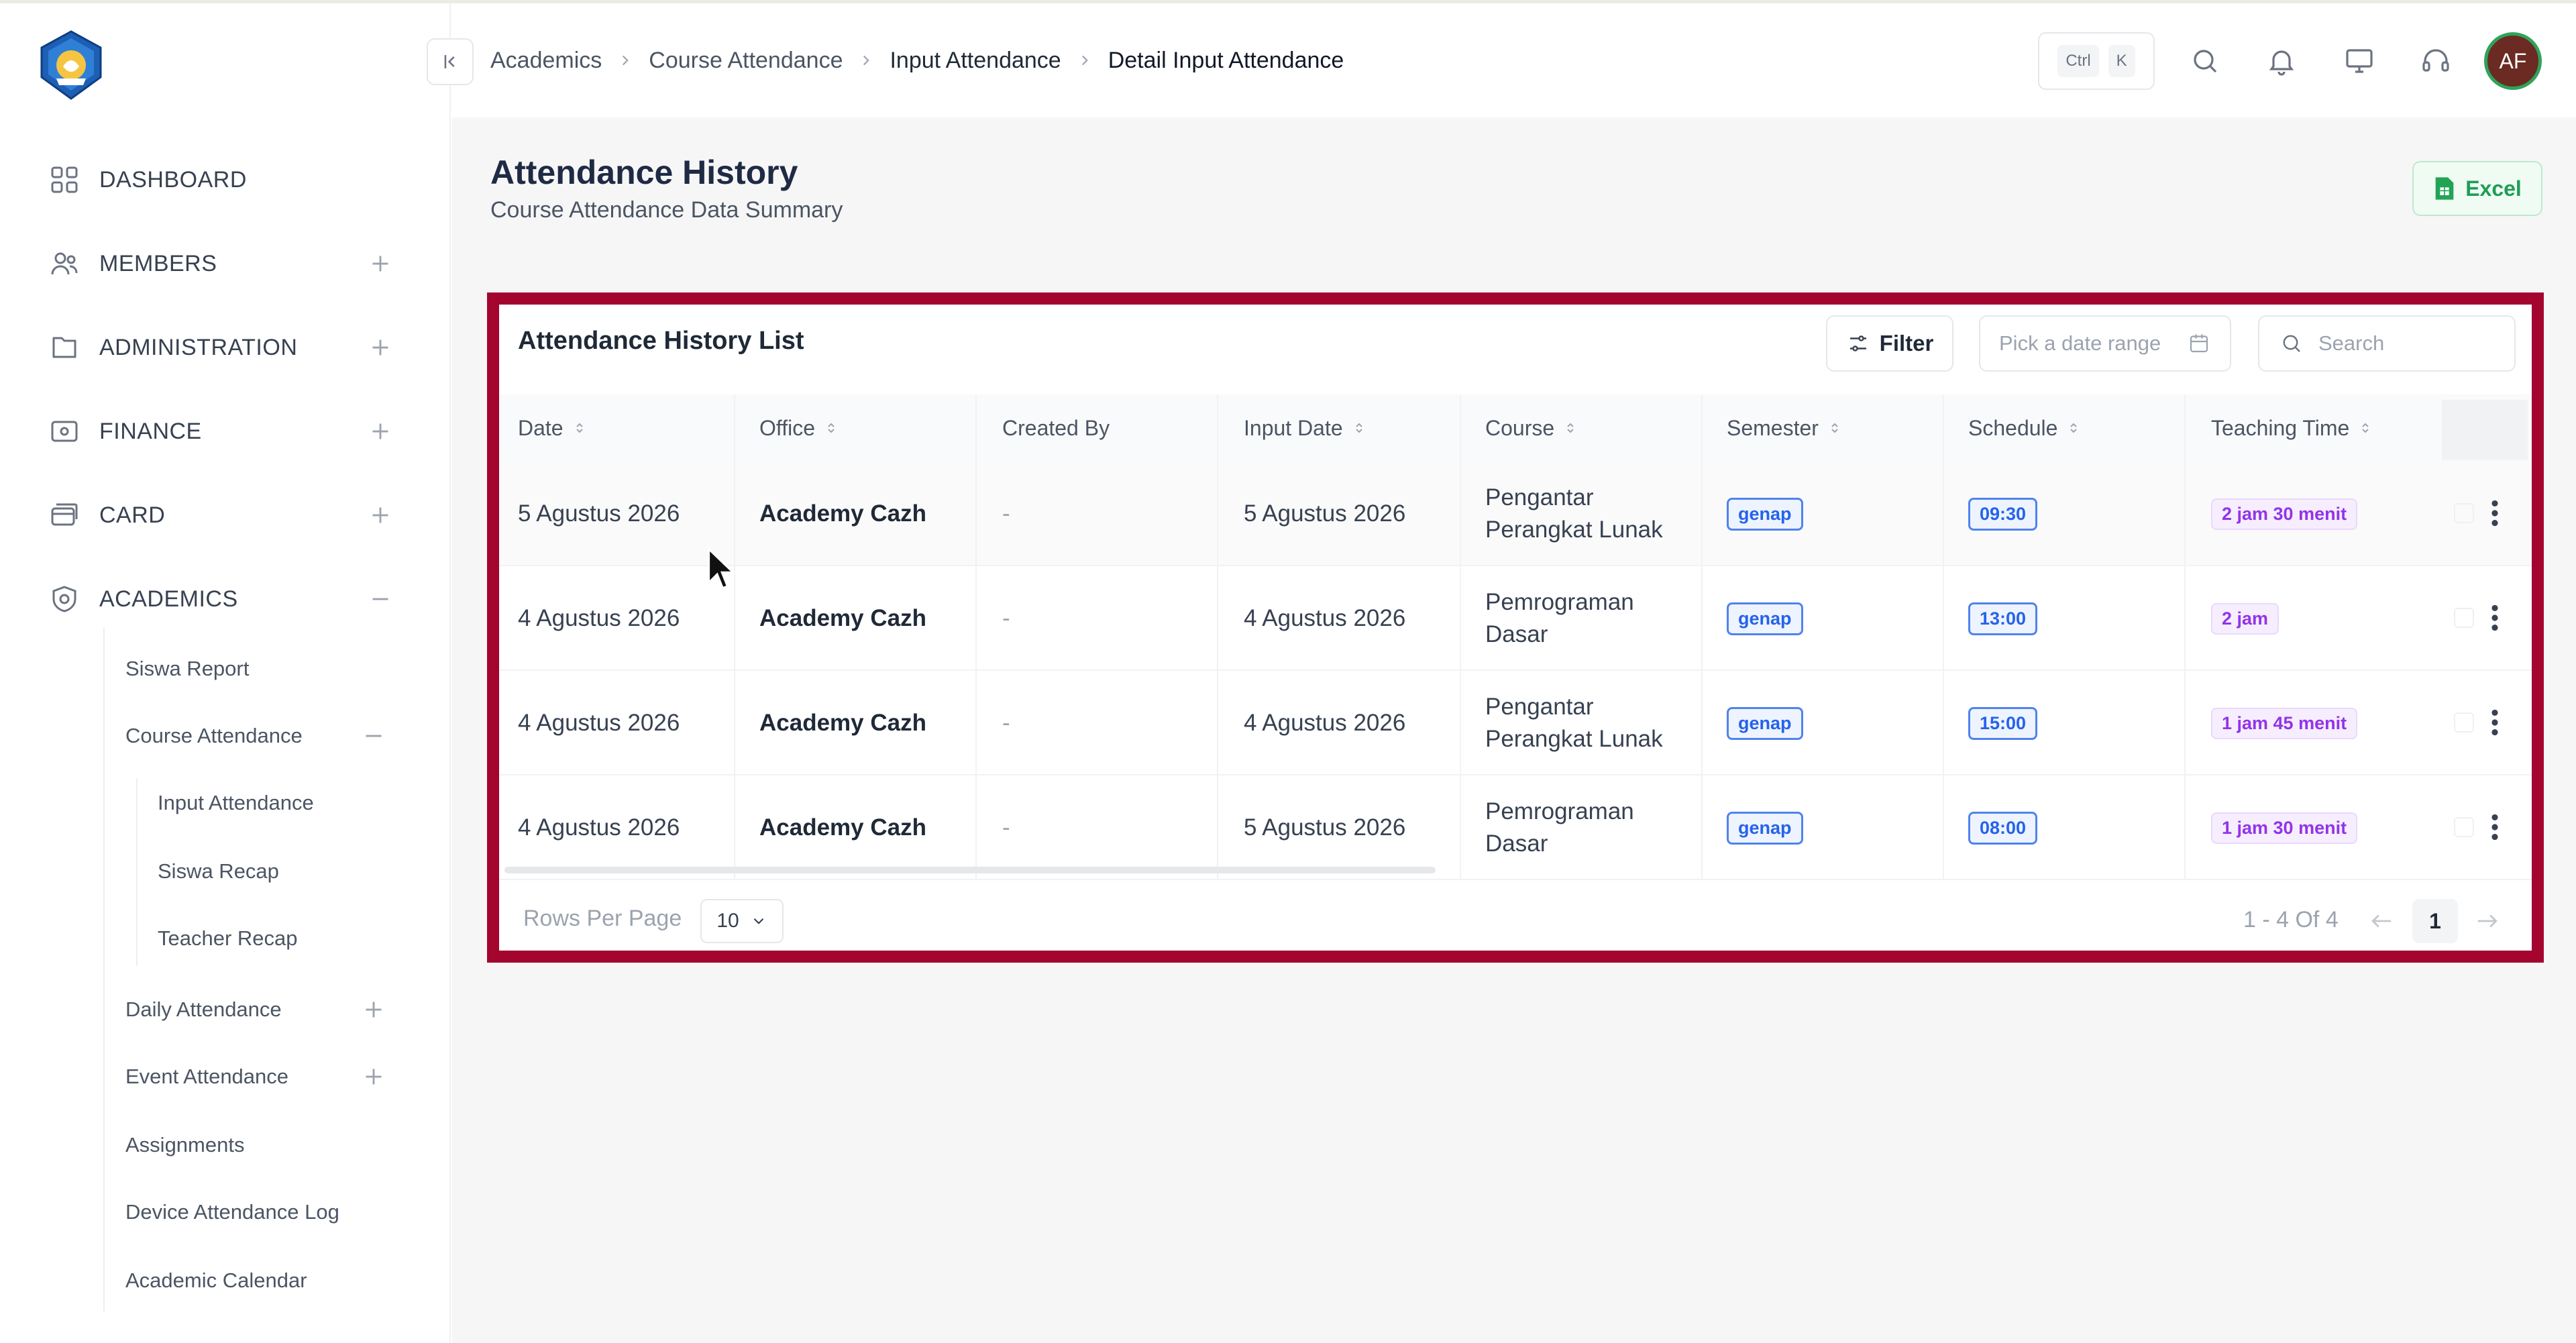  What do you see at coordinates (2292, 428) in the screenshot?
I see `column-header-teaching-time: Teaching Time` at bounding box center [2292, 428].